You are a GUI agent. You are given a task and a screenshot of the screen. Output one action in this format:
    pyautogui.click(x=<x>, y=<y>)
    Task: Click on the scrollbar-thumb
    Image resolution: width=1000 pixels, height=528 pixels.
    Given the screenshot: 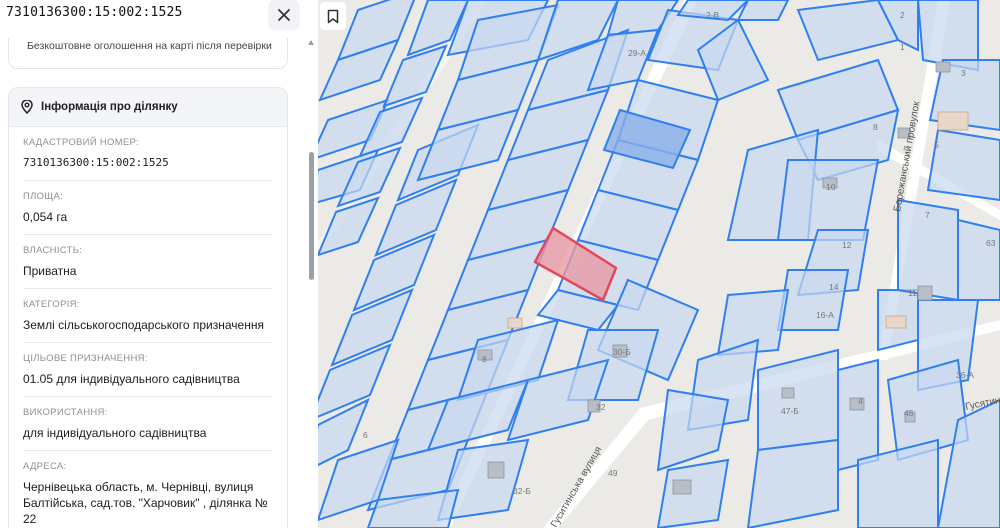 What is the action you would take?
    pyautogui.click(x=311, y=216)
    